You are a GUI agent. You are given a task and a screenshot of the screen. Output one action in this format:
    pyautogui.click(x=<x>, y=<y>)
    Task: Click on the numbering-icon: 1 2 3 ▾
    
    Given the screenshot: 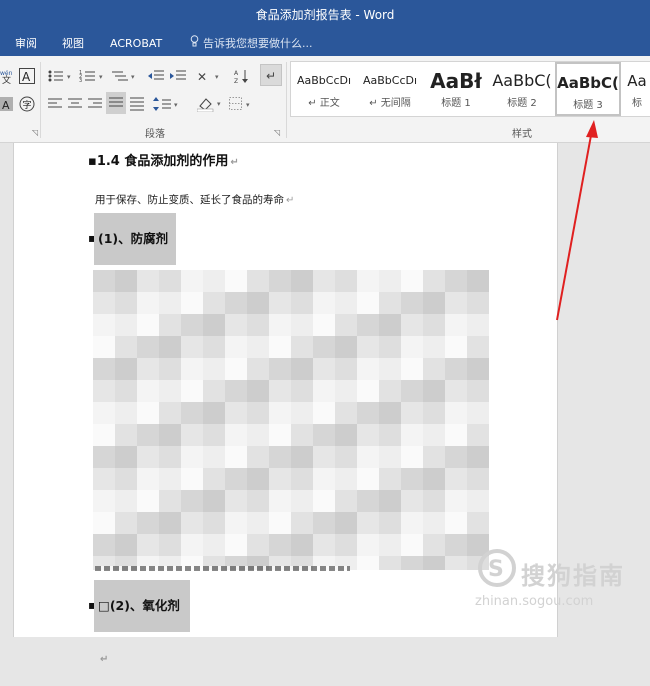 What is the action you would take?
    pyautogui.click(x=93, y=76)
    